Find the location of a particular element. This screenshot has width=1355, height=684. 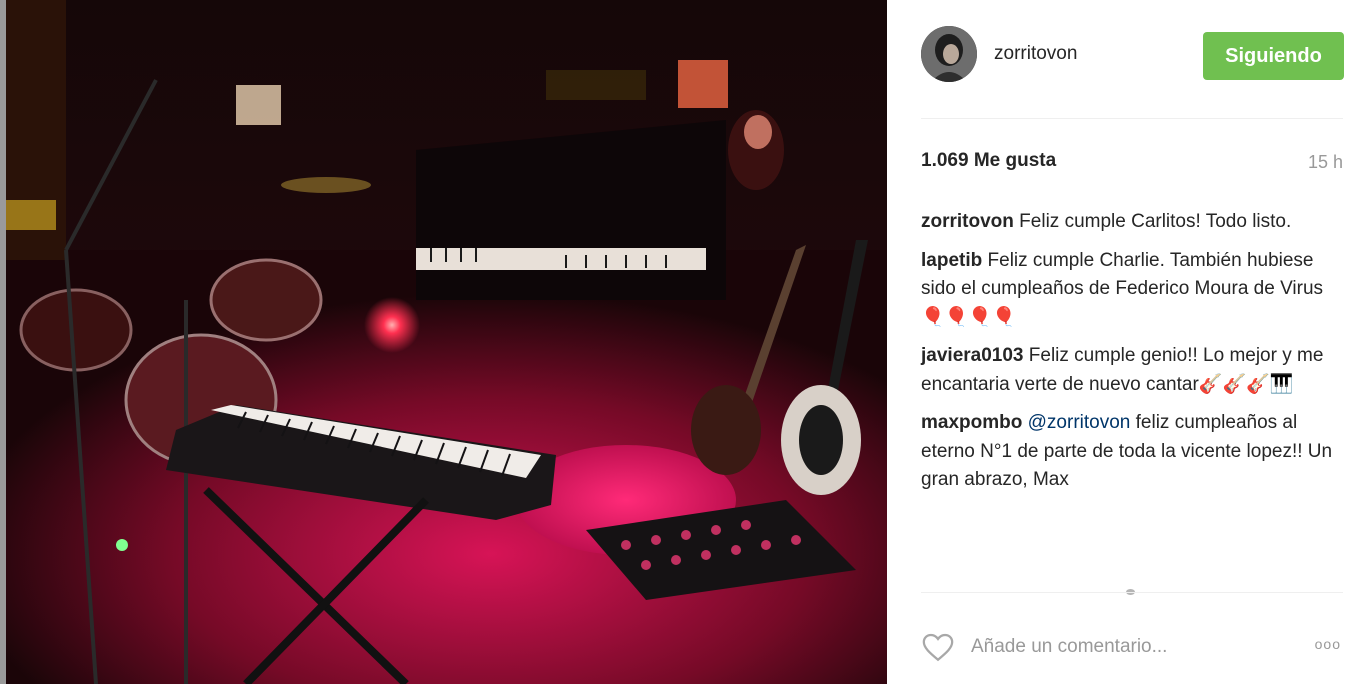

add-comment-row: ooo is located at coordinates (1132, 648).